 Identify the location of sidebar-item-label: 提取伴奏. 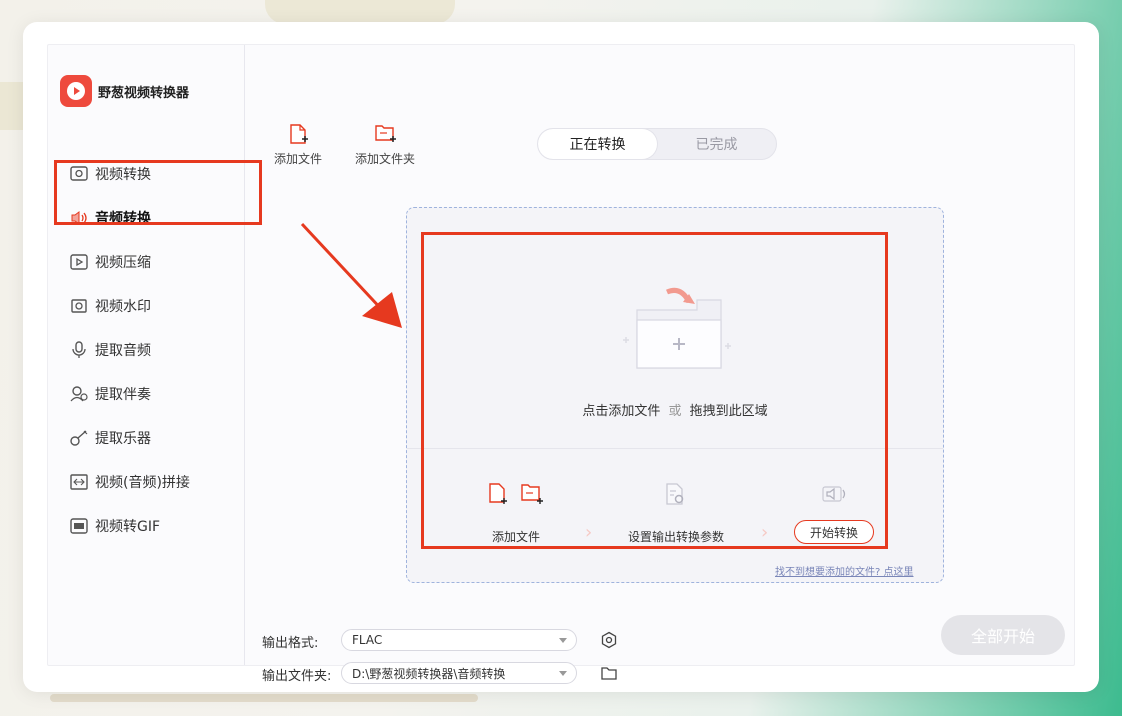
(123, 395).